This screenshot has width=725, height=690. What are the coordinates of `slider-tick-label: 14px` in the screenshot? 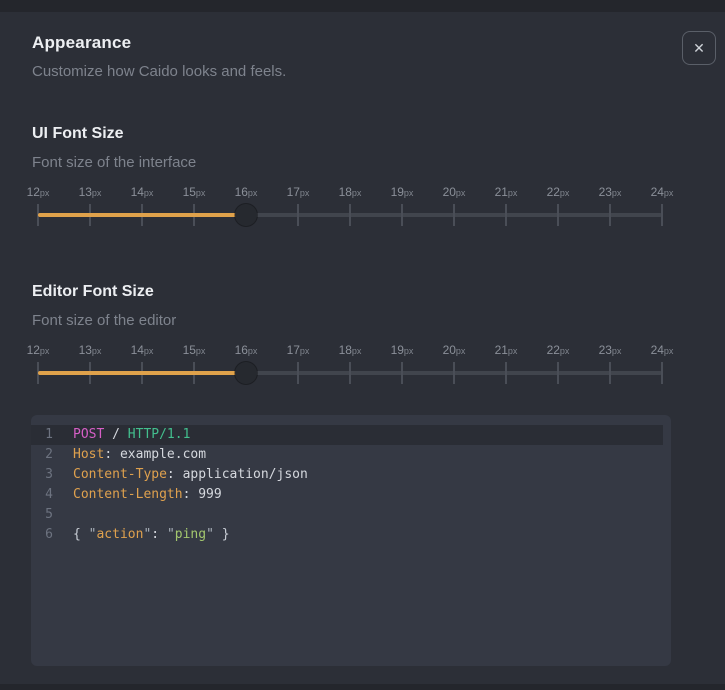 It's located at (142, 192).